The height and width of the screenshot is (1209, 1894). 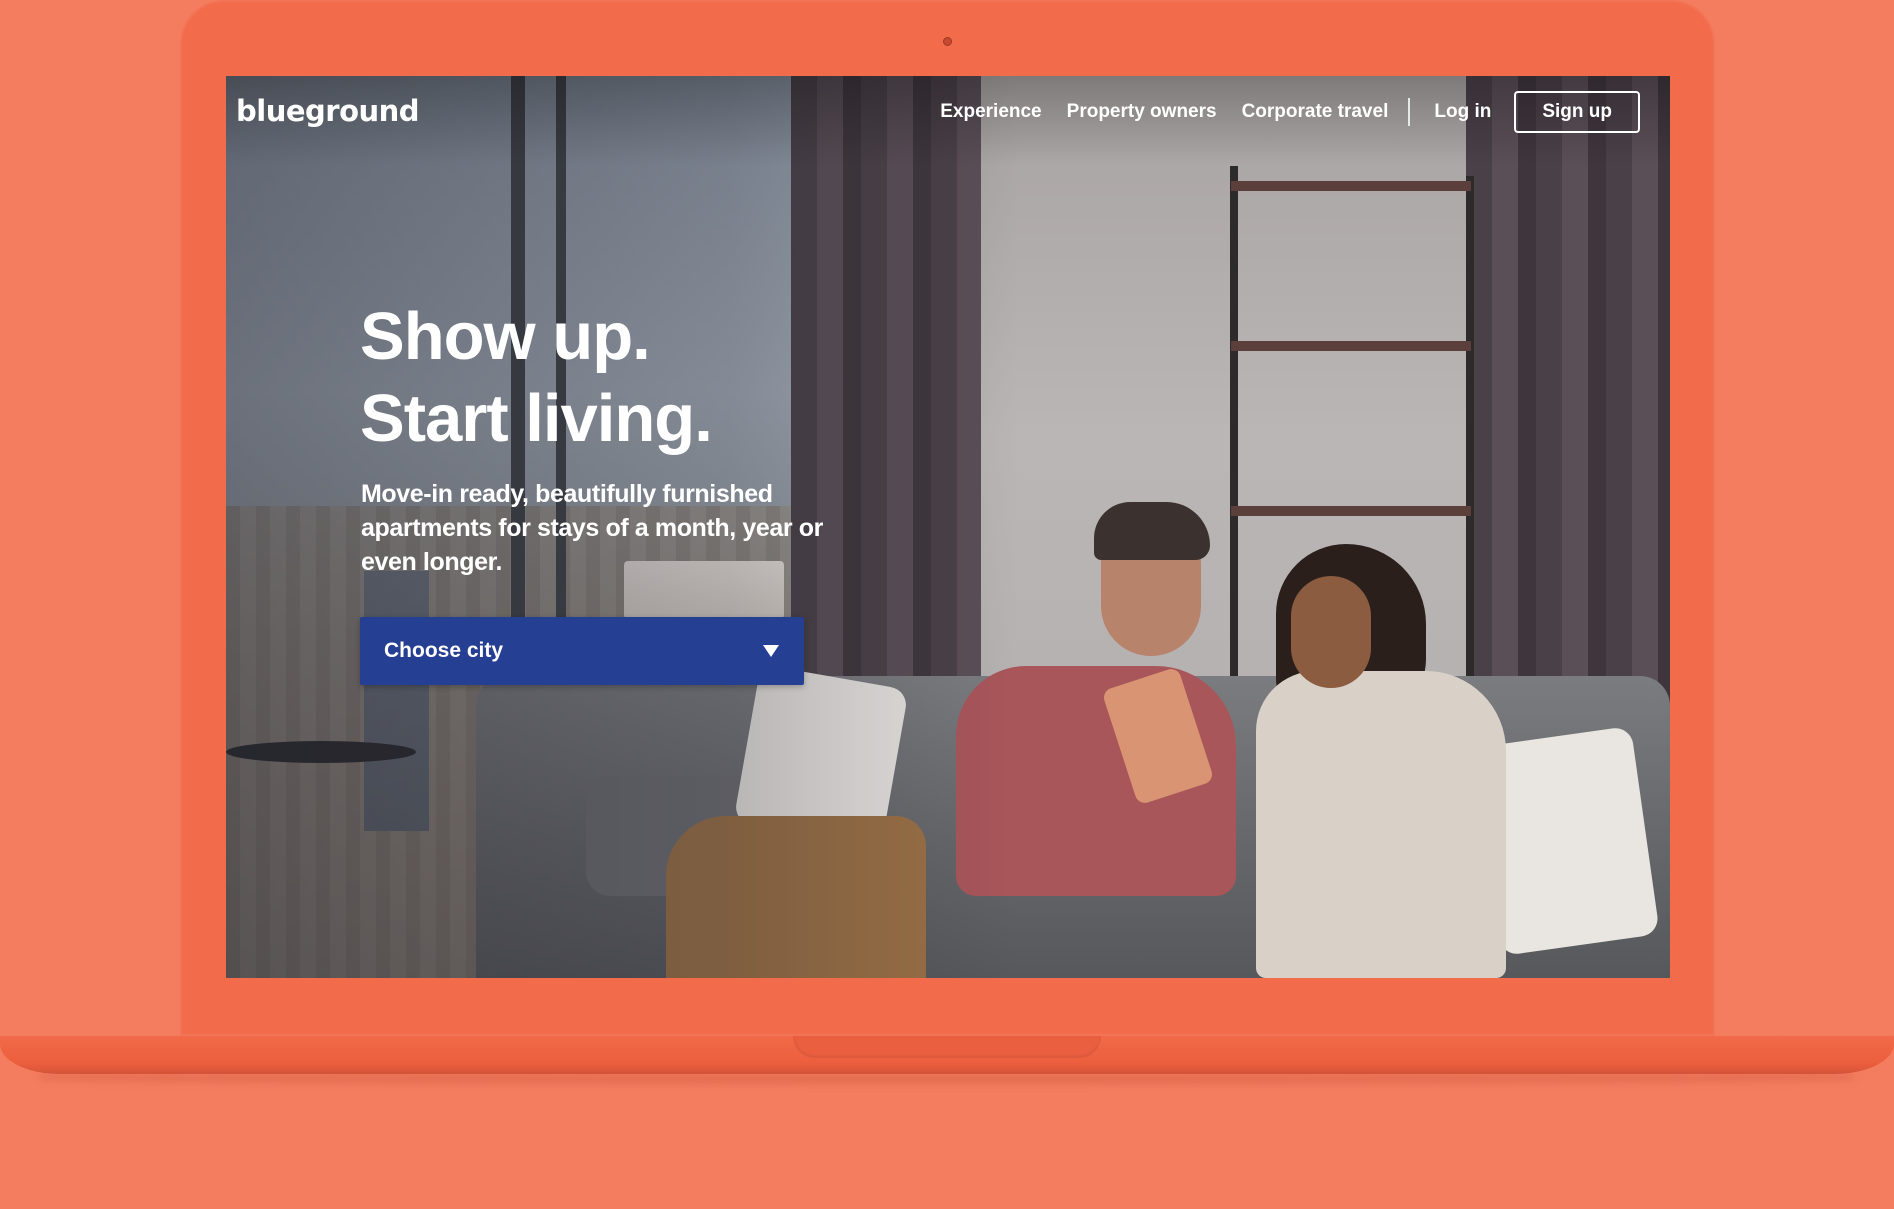 I want to click on choose-city-dropdown: Choose city, so click(x=582, y=651).